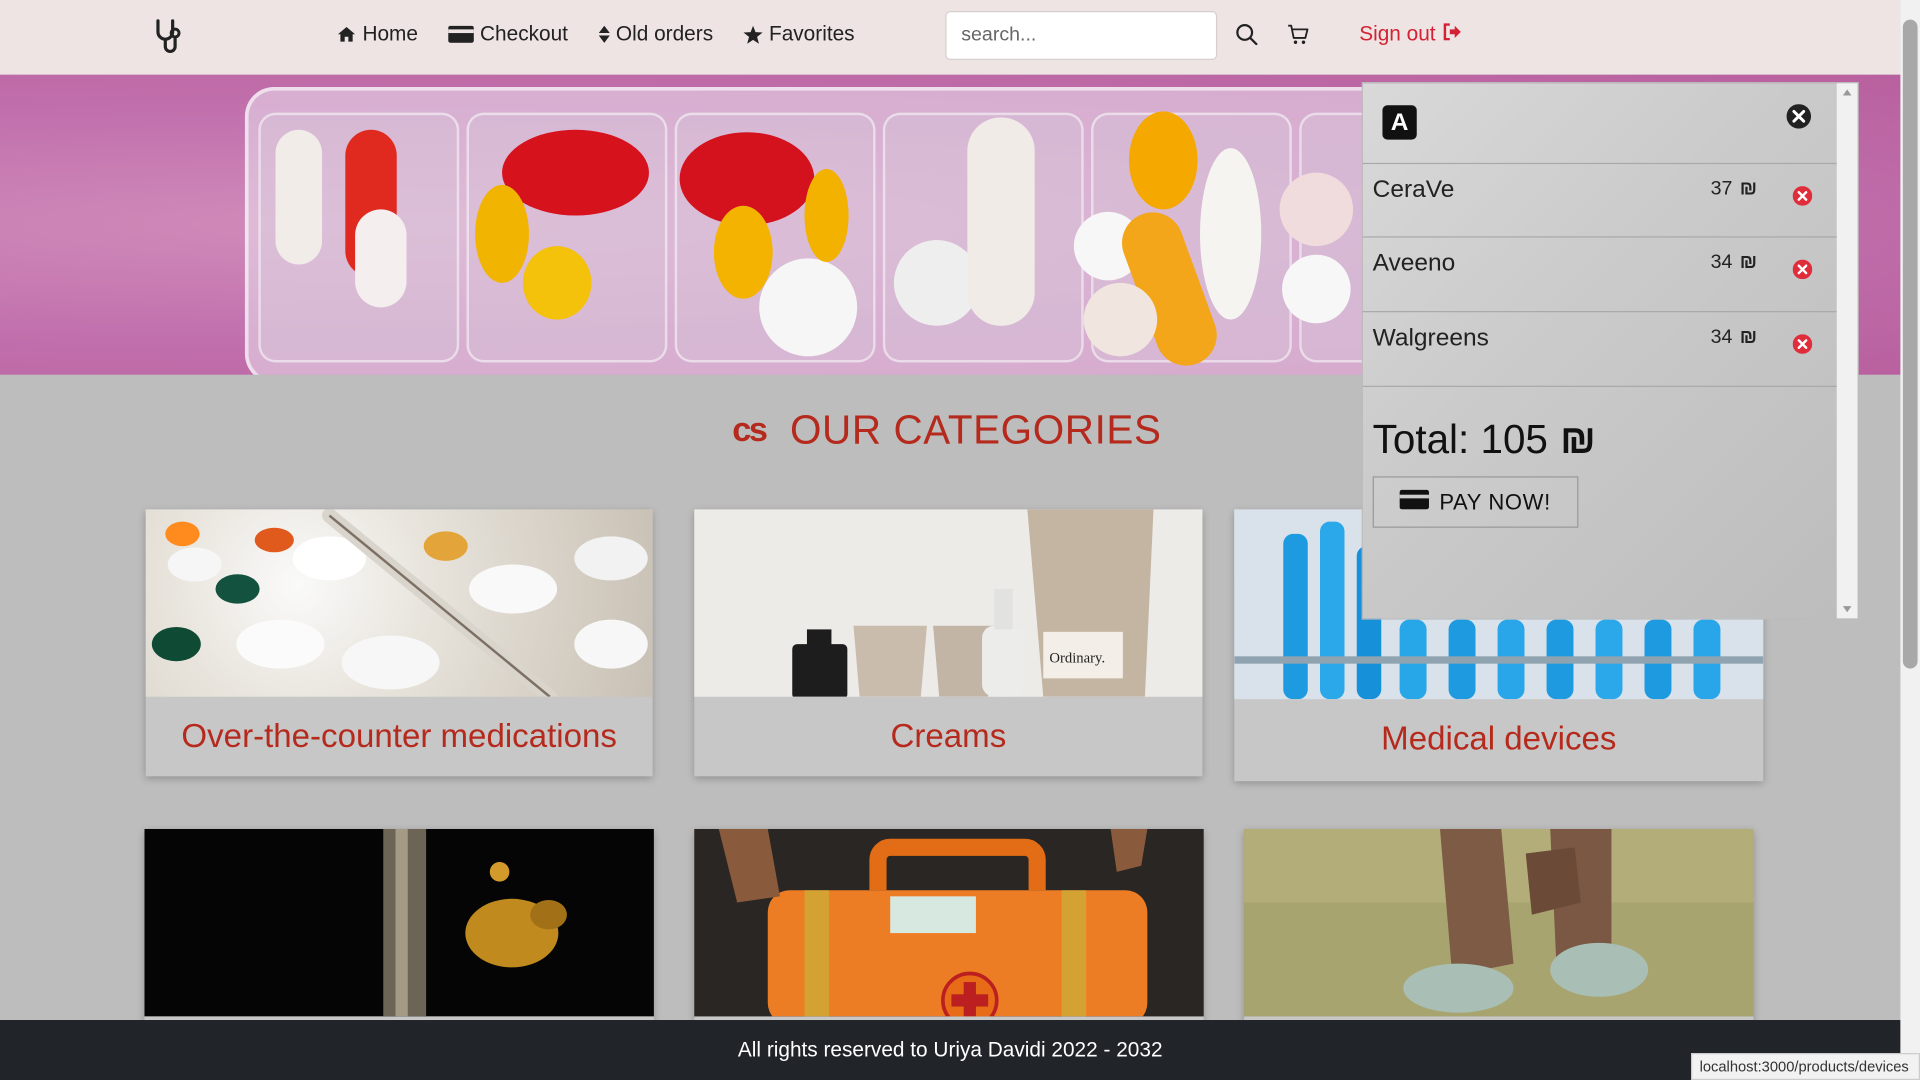  What do you see at coordinates (753, 34) in the screenshot?
I see `star-icon` at bounding box center [753, 34].